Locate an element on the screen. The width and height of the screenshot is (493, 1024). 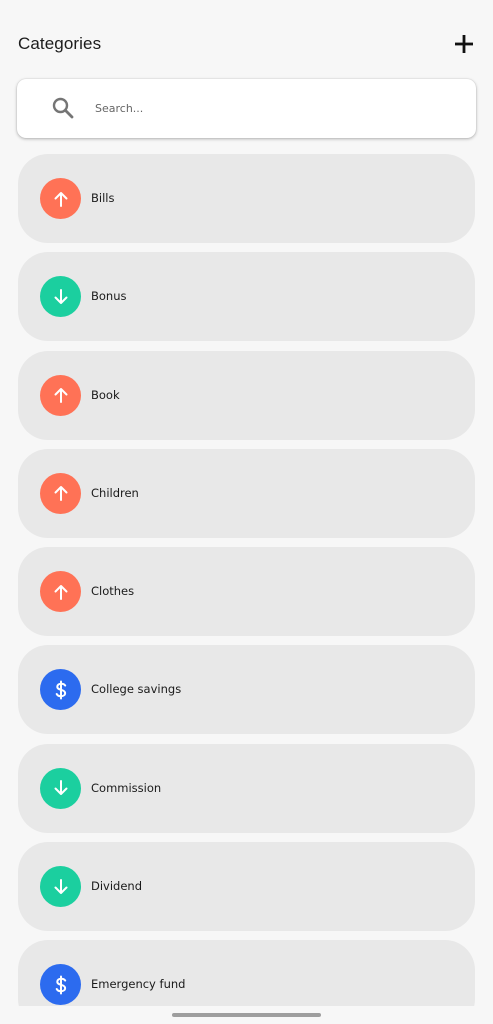
category-label: Clothes is located at coordinates (113, 591).